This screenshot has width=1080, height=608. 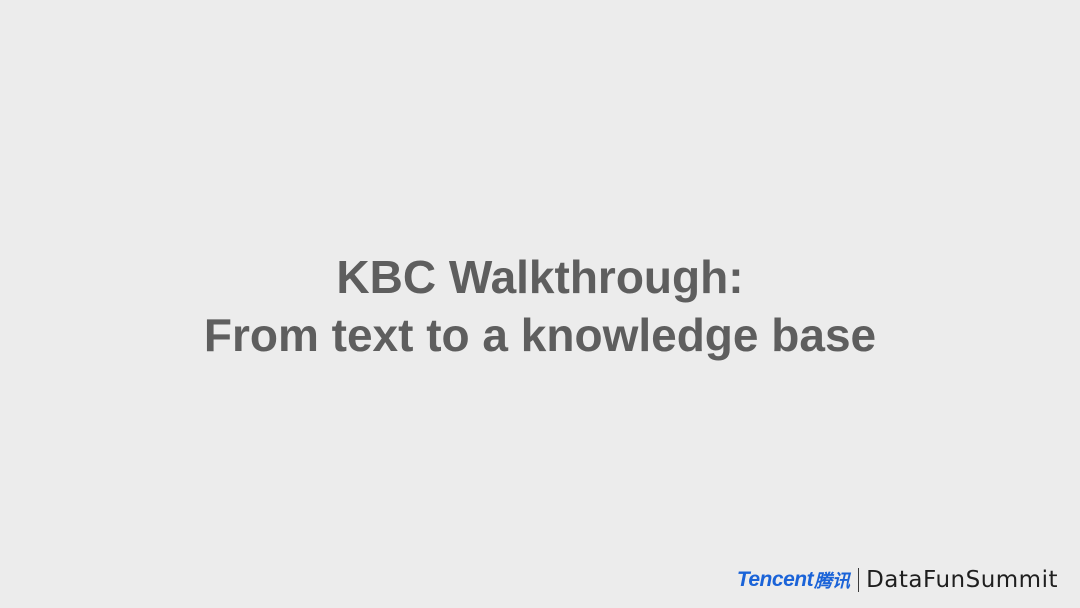 I want to click on logo-divider, so click(x=859, y=580).